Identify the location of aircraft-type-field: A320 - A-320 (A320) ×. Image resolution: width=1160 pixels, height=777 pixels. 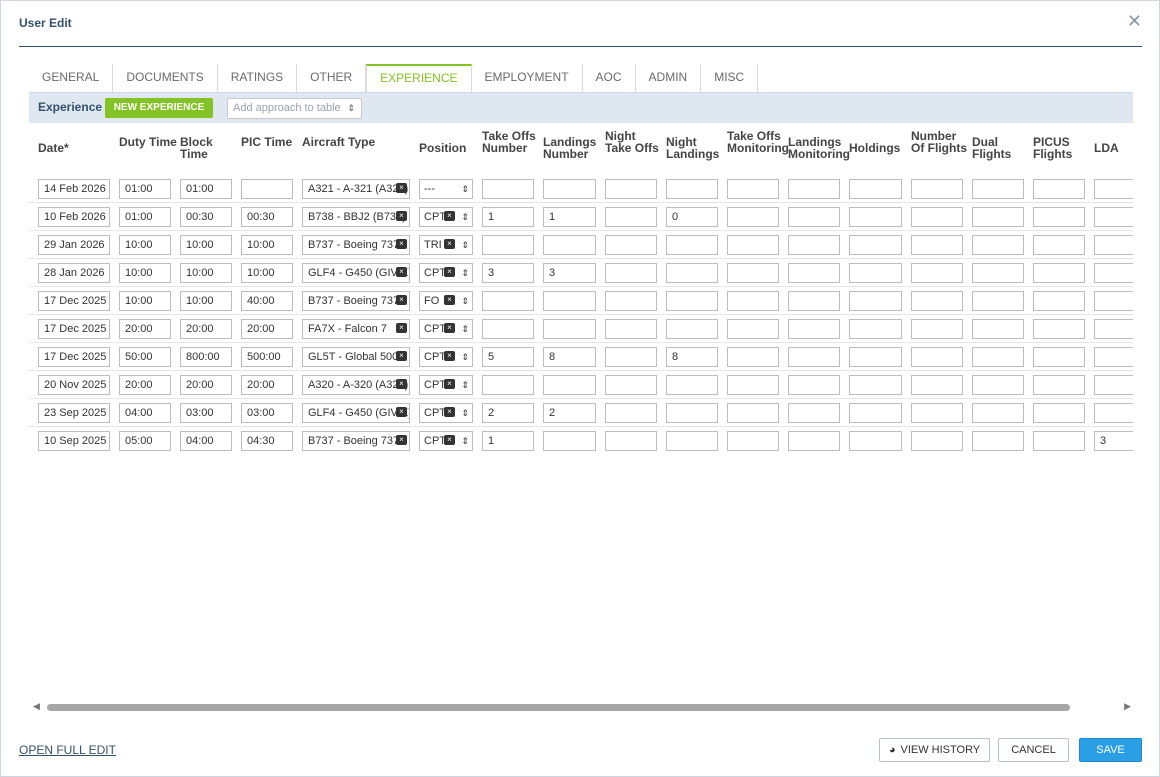
(356, 385).